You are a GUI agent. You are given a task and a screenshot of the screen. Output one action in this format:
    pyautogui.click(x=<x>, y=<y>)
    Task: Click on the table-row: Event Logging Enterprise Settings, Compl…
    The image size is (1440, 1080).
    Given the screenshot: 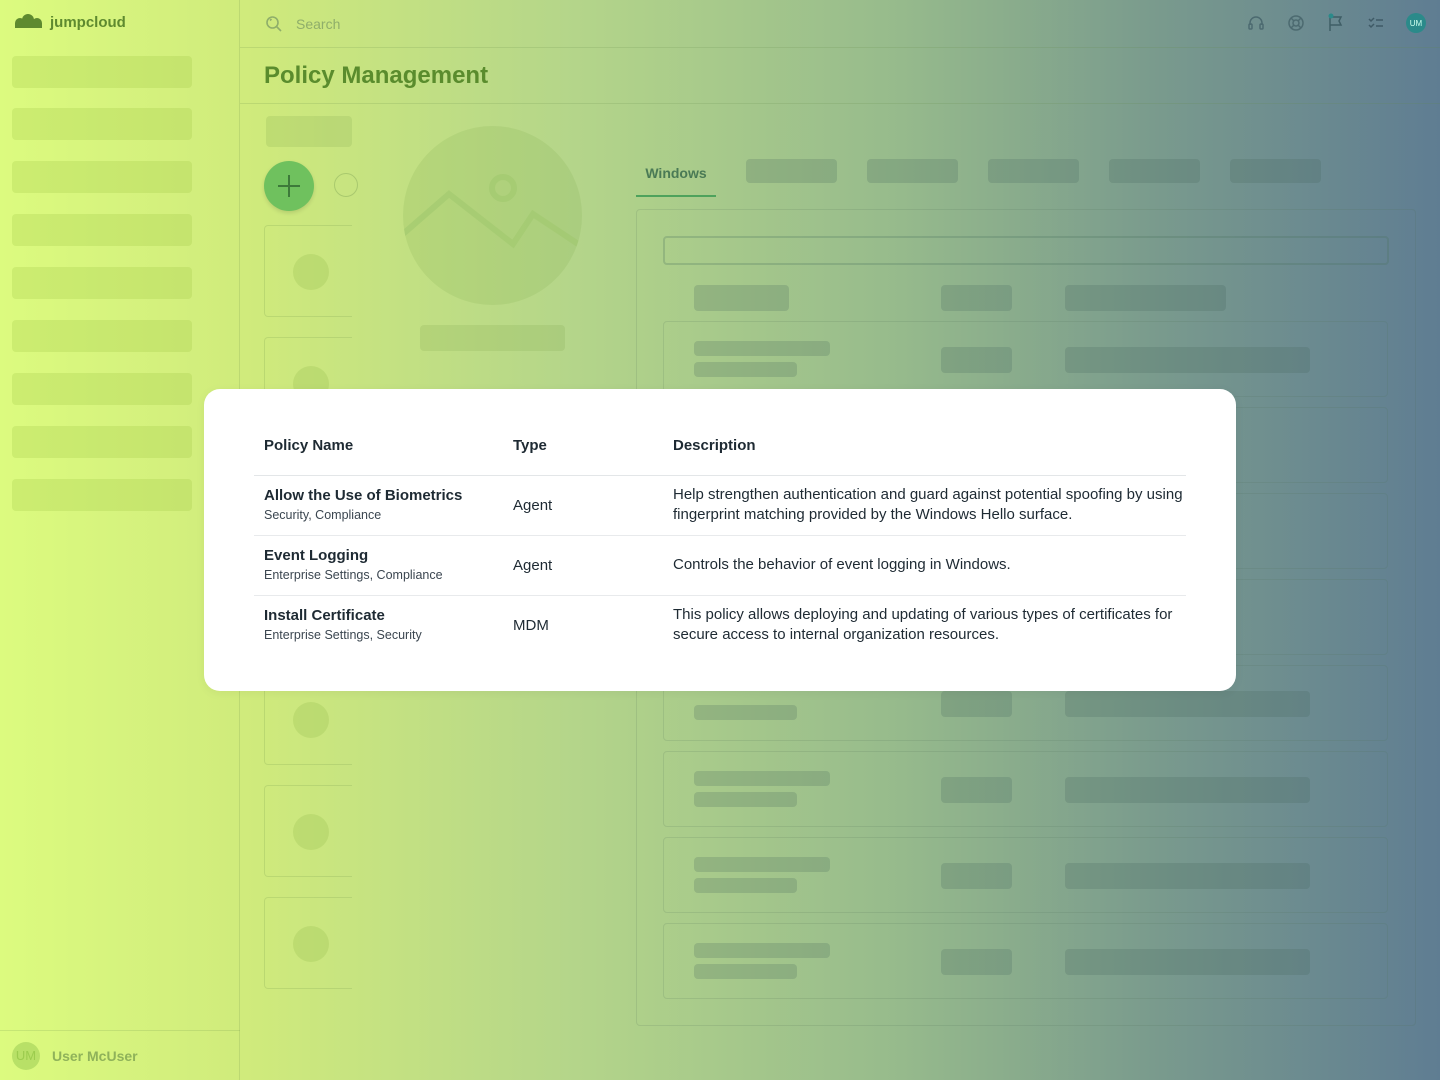 What is the action you would take?
    pyautogui.click(x=720, y=565)
    